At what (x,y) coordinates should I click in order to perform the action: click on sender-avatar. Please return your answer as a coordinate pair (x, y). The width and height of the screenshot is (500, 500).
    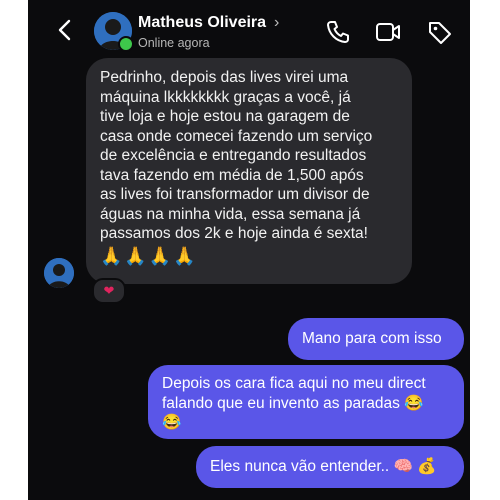
    Looking at the image, I should click on (59, 273).